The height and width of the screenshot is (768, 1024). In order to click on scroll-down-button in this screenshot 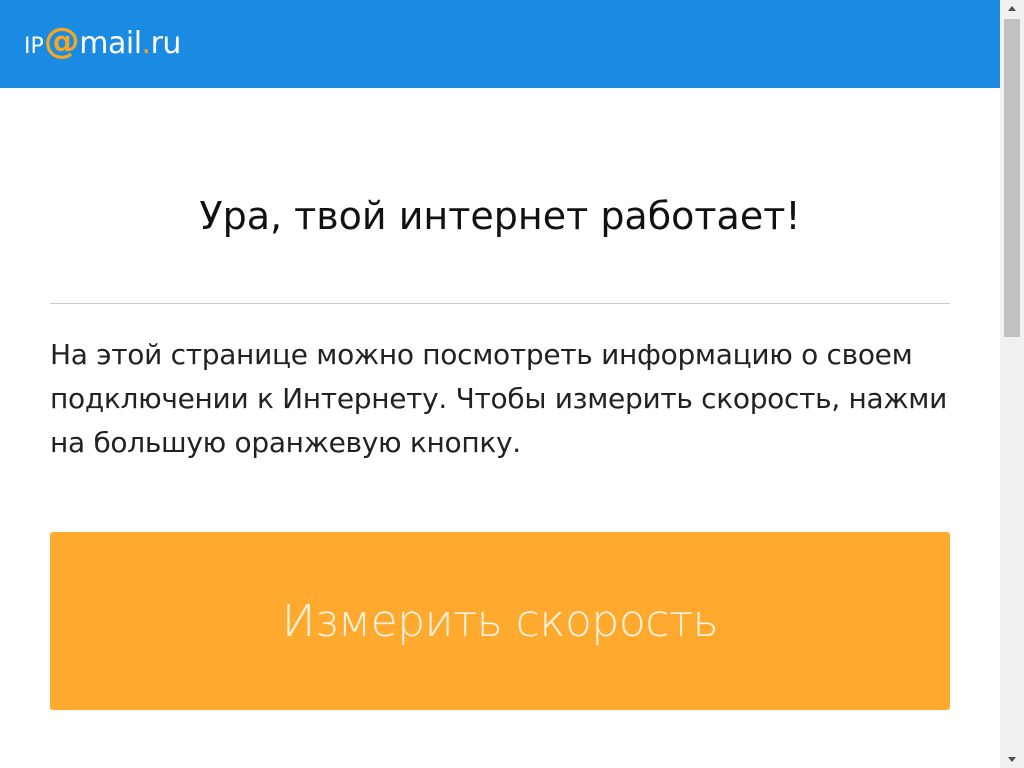, I will do `click(1012, 759)`.